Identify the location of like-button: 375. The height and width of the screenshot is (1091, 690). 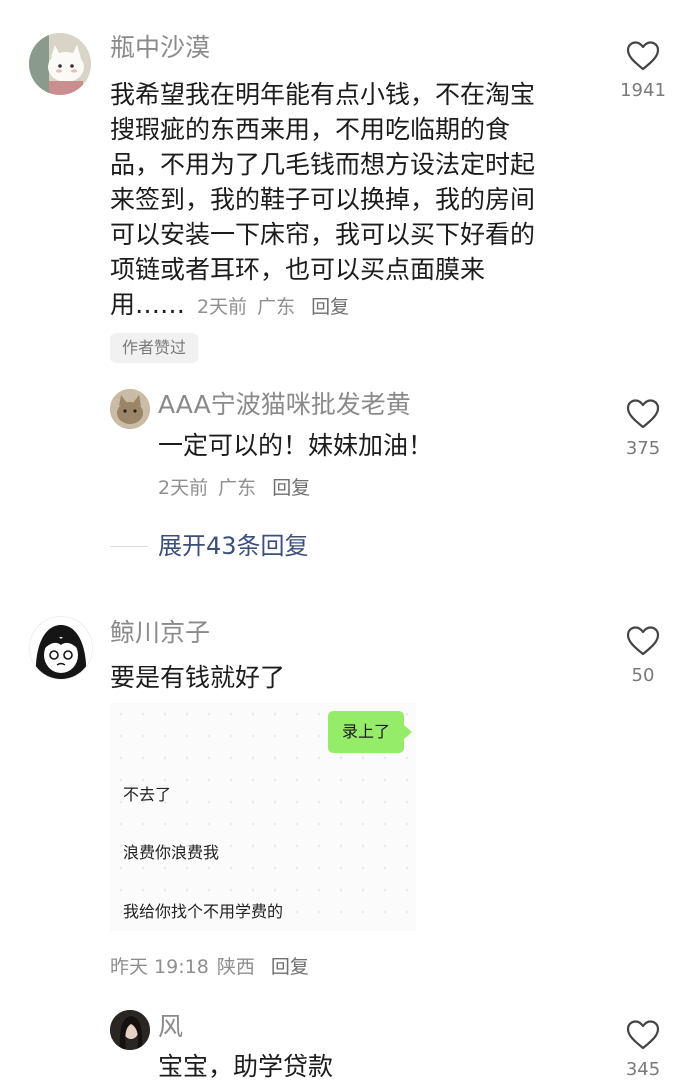
(643, 429).